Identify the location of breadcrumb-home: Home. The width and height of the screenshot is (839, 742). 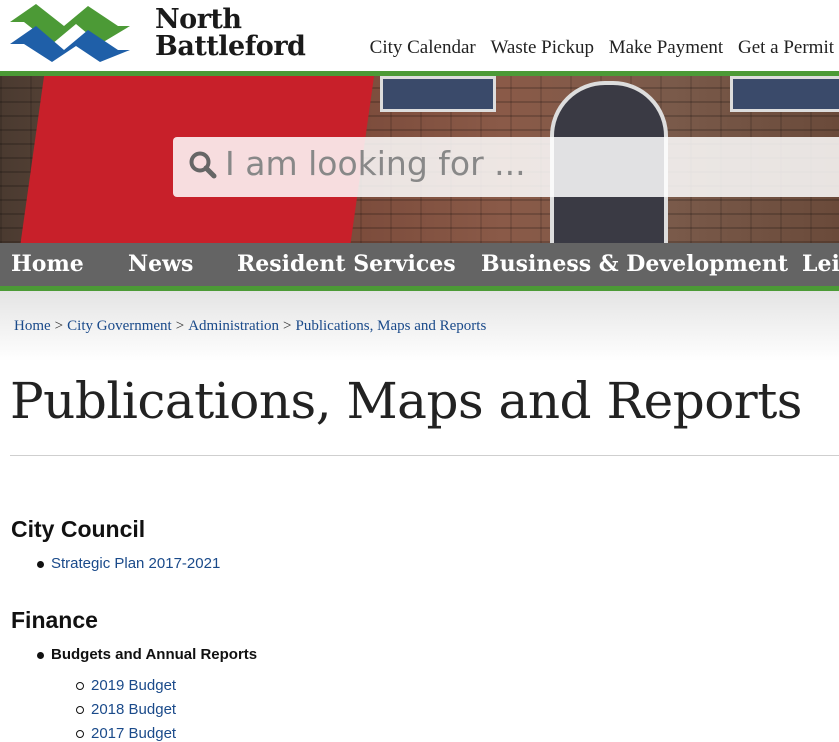
(32, 326).